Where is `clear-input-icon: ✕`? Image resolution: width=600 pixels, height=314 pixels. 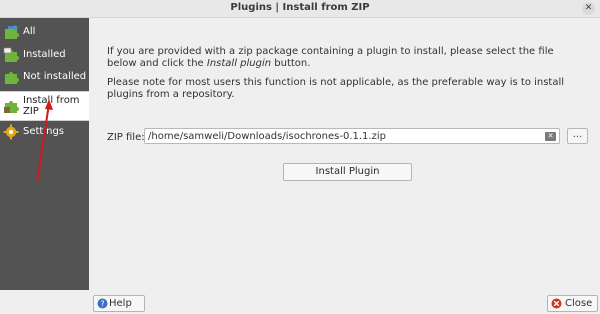
clear-input-icon: ✕ is located at coordinates (550, 136).